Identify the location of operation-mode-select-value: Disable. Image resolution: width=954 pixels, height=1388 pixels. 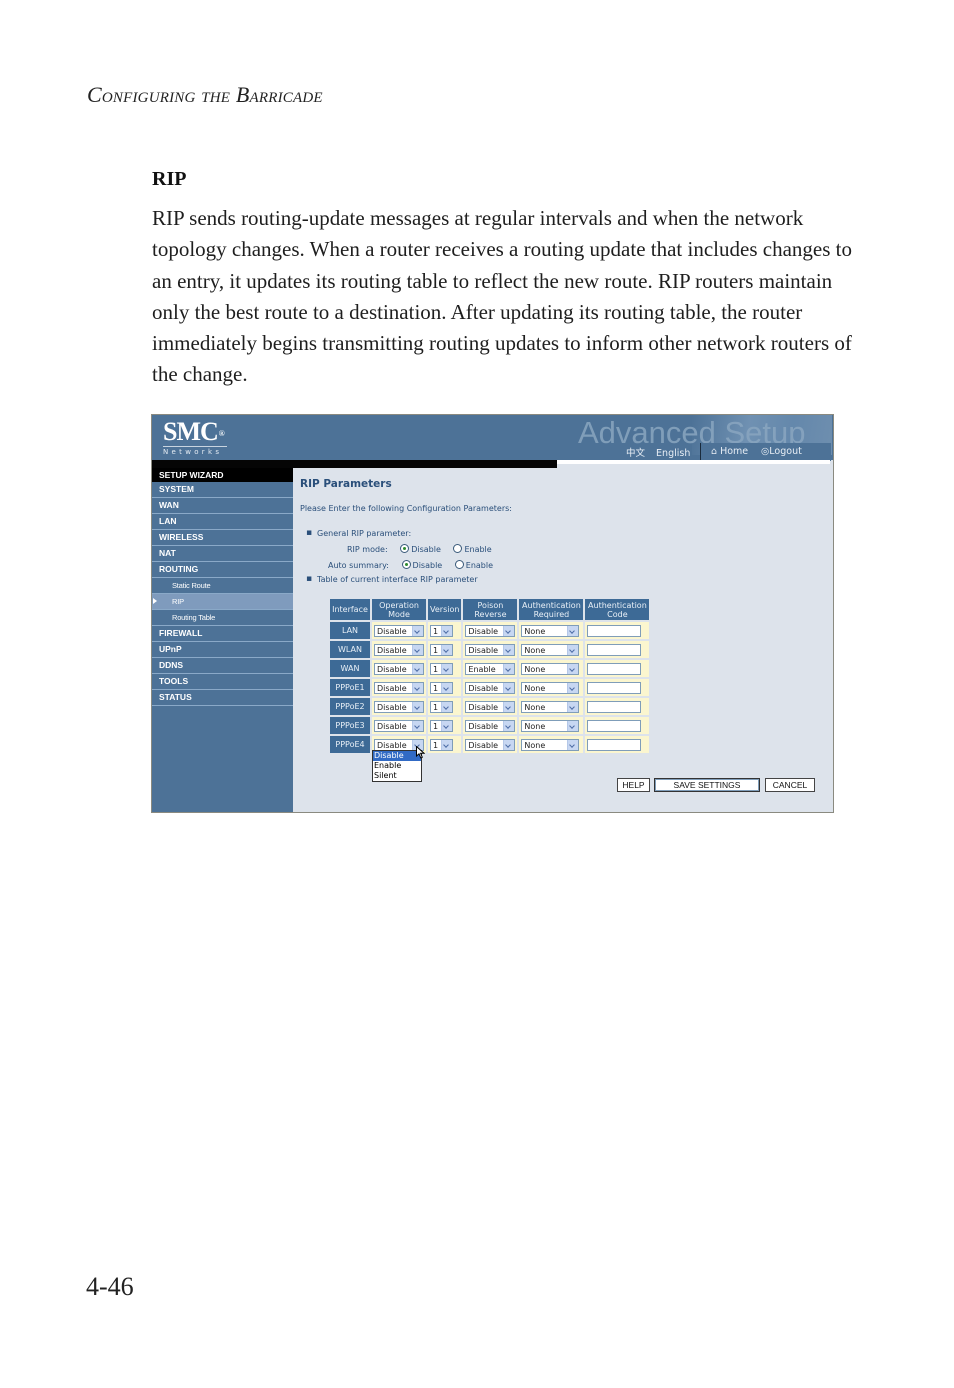
(392, 688).